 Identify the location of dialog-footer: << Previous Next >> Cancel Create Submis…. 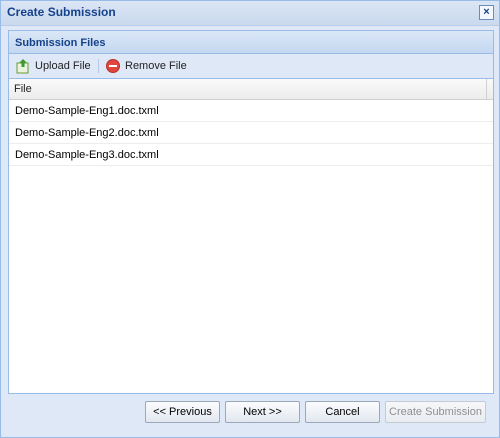
(250, 412).